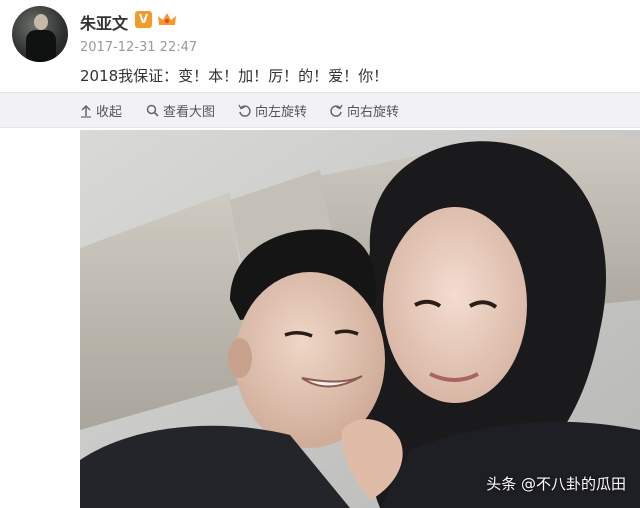 This screenshot has height=508, width=640. What do you see at coordinates (109, 112) in the screenshot?
I see `collapse-label: 收起` at bounding box center [109, 112].